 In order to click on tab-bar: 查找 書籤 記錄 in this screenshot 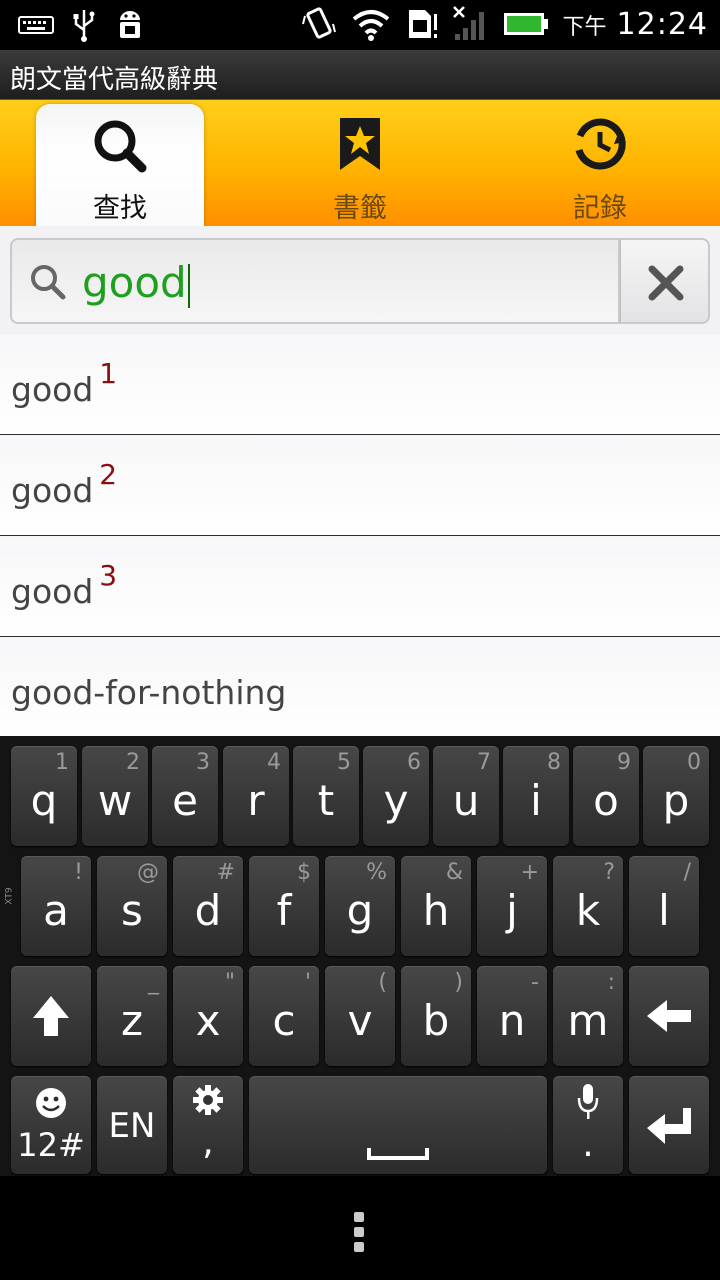, I will do `click(360, 163)`.